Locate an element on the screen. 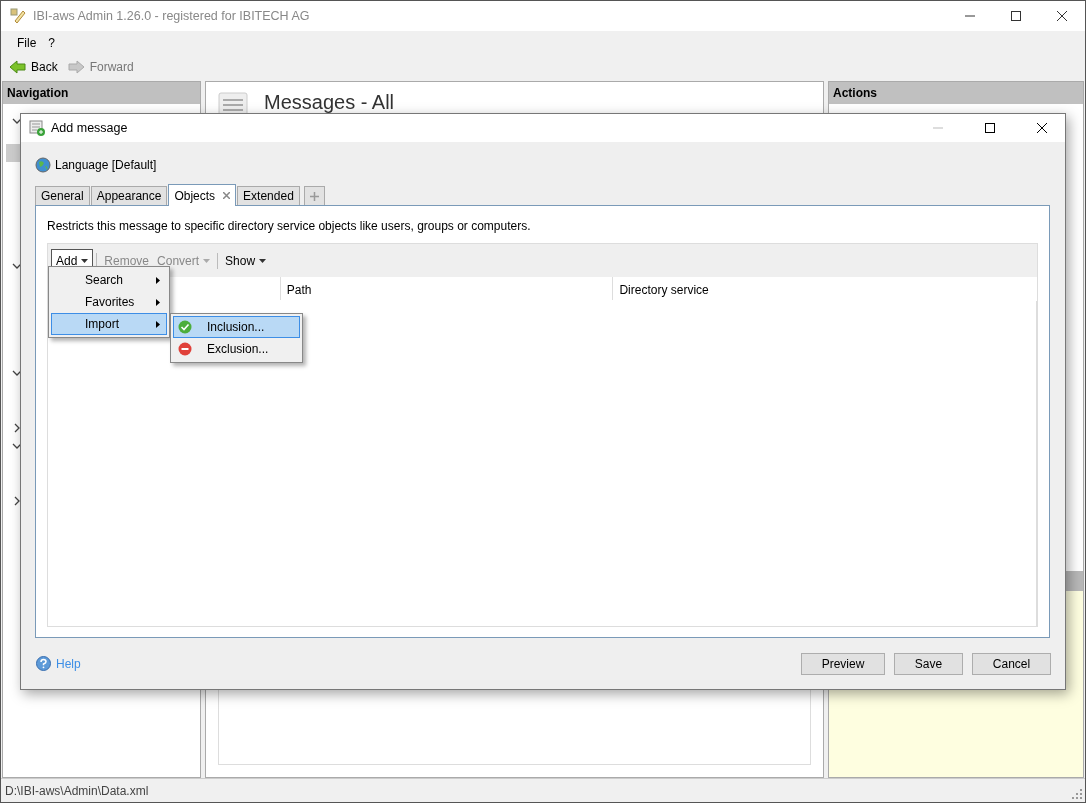 The height and width of the screenshot is (803, 1086). right-arrow-icon is located at coordinates (76, 67).